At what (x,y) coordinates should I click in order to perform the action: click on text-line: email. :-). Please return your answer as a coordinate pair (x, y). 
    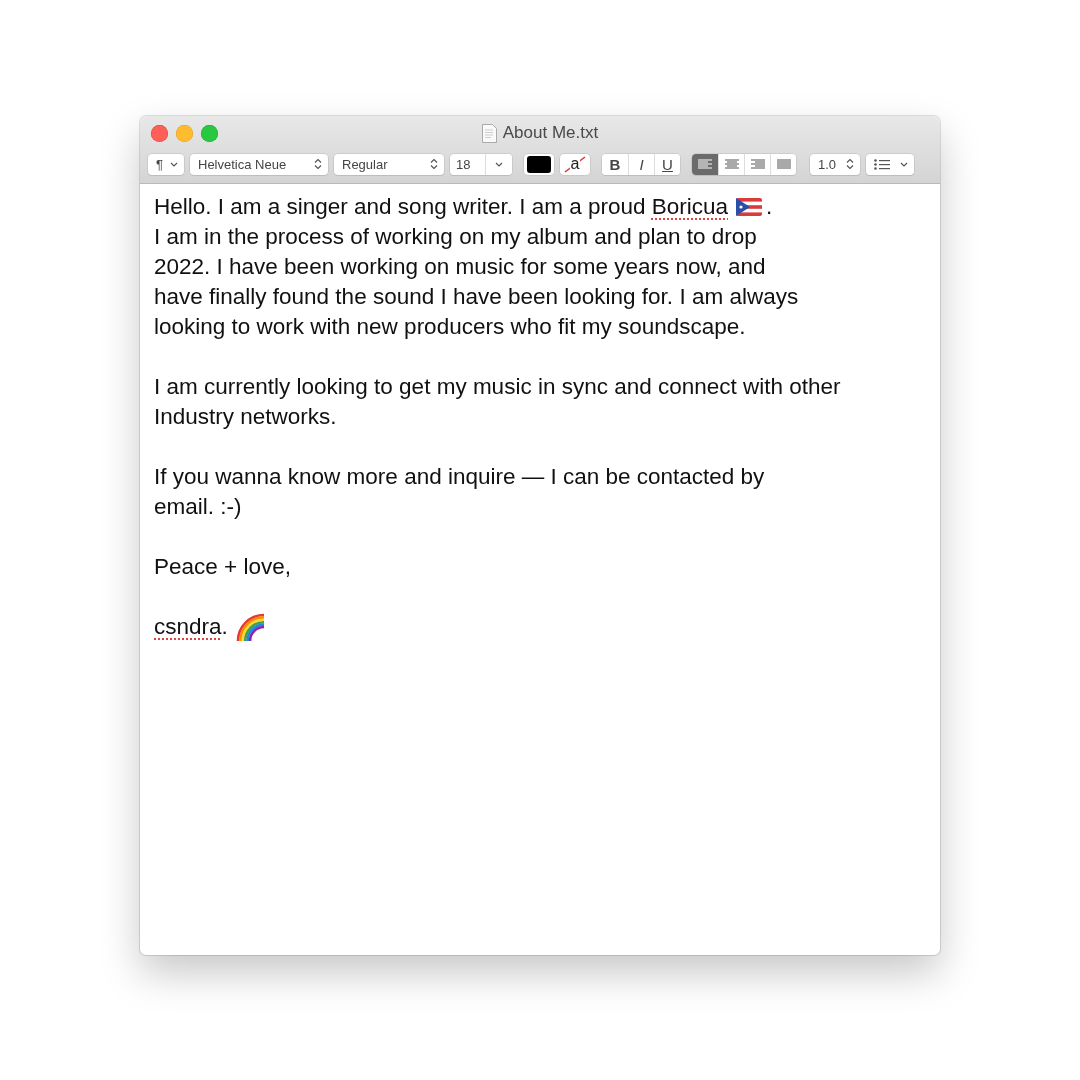
    Looking at the image, I should click on (198, 507).